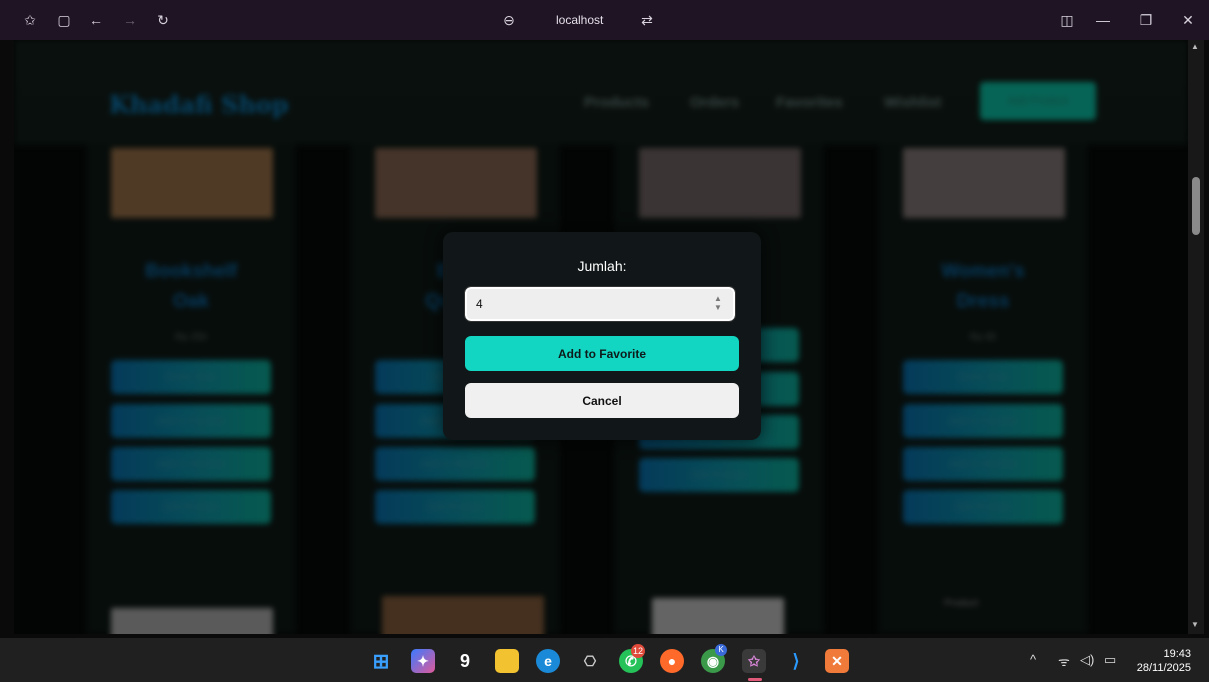 This screenshot has height=682, width=1209. I want to click on show-hidden-icons-icon: ^, so click(1033, 659).